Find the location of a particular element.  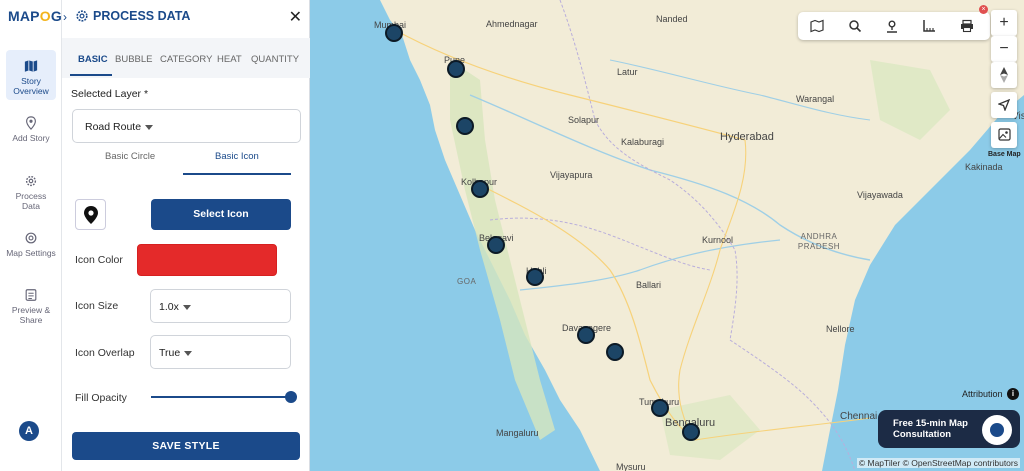

fill-opacity-slider-thumb is located at coordinates (291, 397).